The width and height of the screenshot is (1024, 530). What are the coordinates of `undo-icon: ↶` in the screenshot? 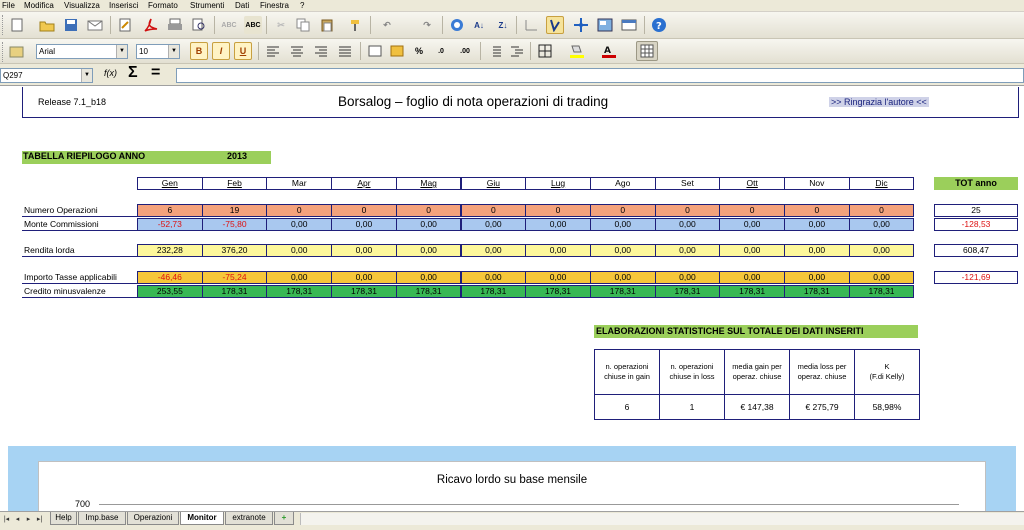 It's located at (387, 25).